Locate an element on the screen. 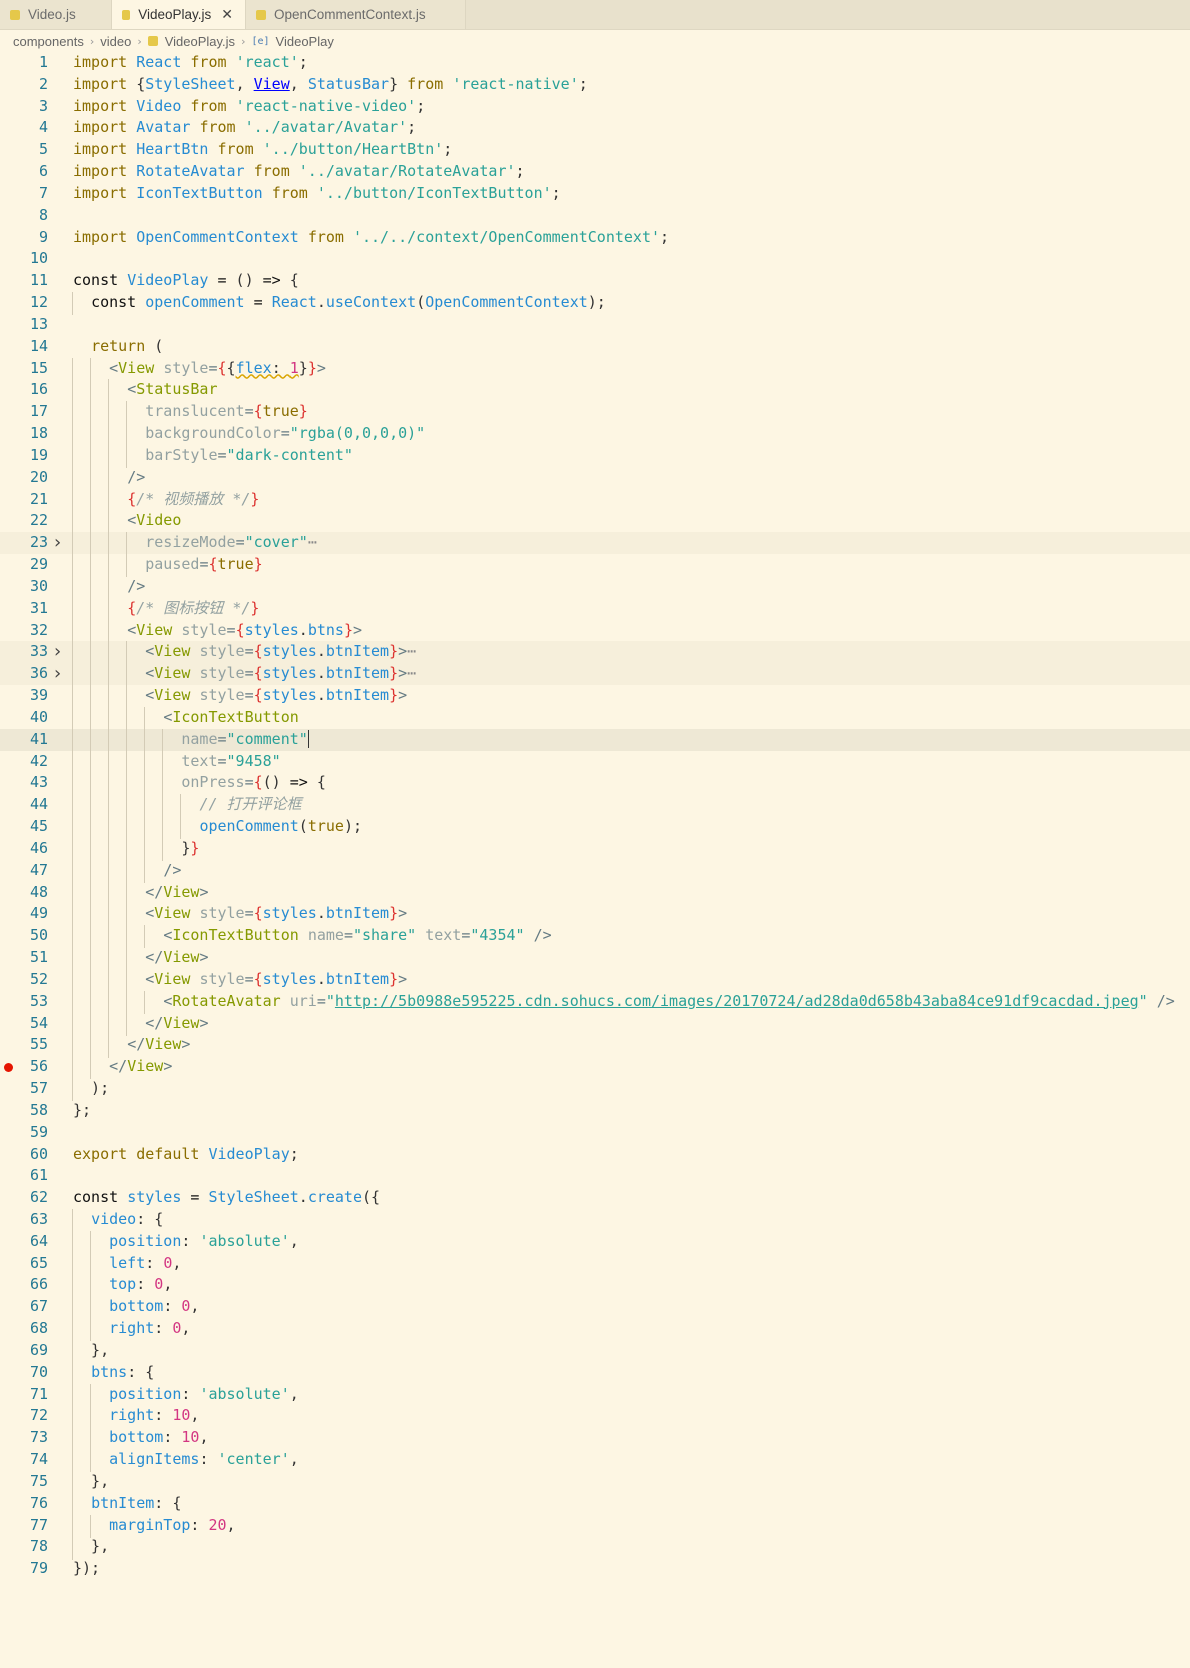 This screenshot has width=1190, height=1668. tab-videoplay-js: VideoPlay.js ✕ is located at coordinates (179, 14).